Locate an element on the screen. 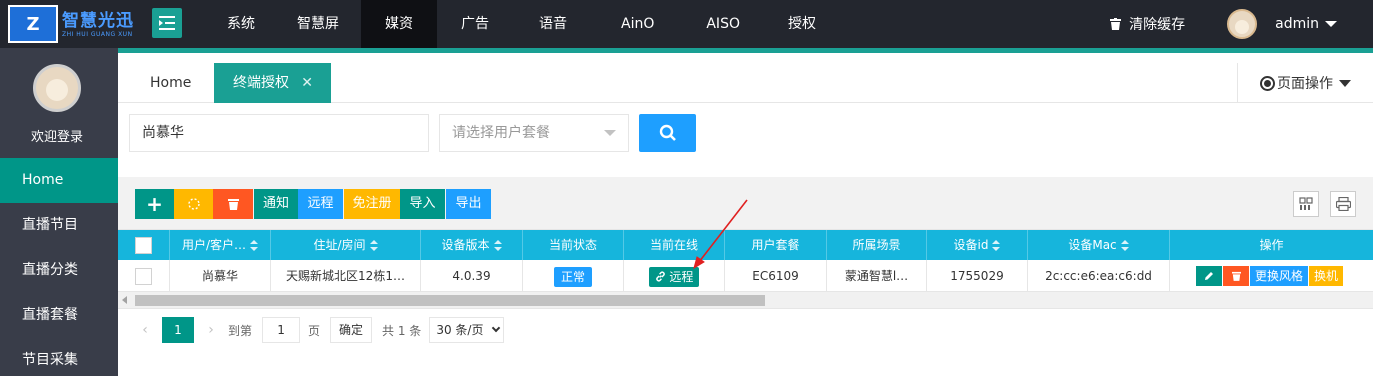 The image size is (1373, 376). goto-confirm-button: 确定 is located at coordinates (351, 330).